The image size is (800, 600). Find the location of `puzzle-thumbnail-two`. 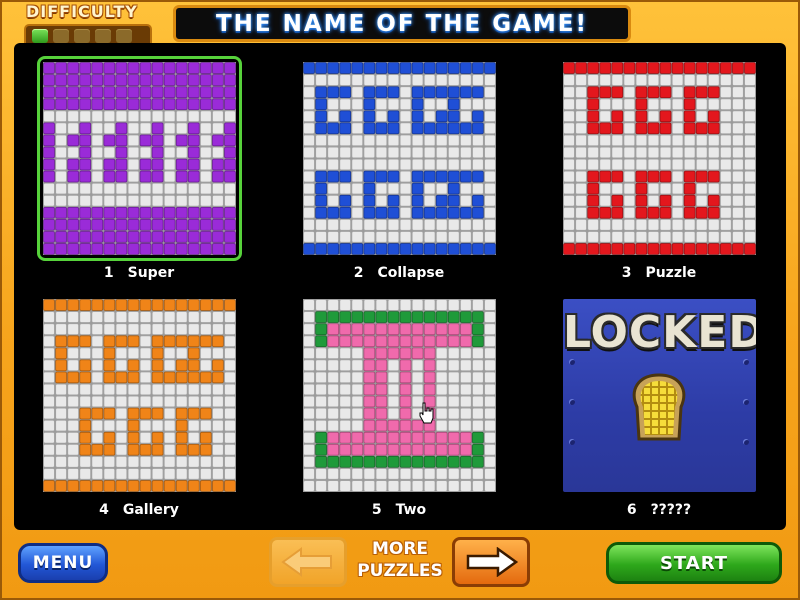

puzzle-thumbnail-two is located at coordinates (399, 395).